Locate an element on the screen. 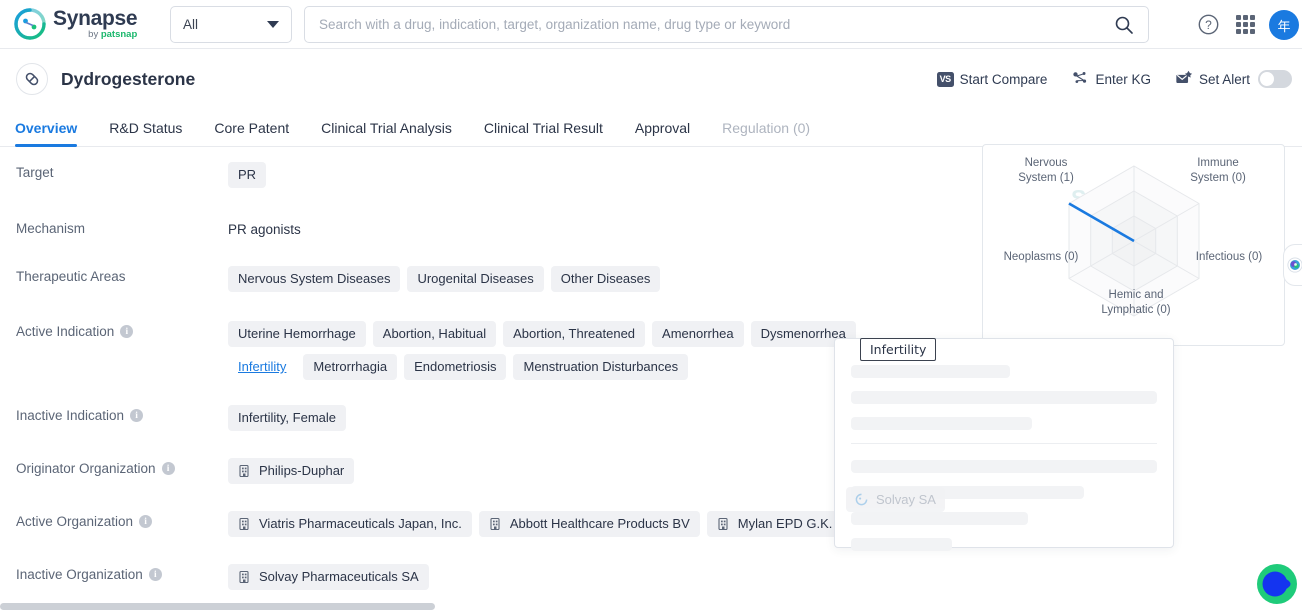  active-indication-chip: Endometriosis is located at coordinates (455, 367).